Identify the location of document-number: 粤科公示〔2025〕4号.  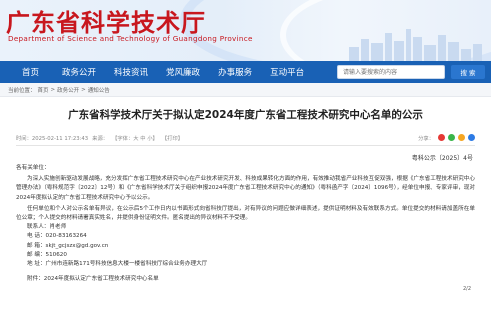
(442, 158).